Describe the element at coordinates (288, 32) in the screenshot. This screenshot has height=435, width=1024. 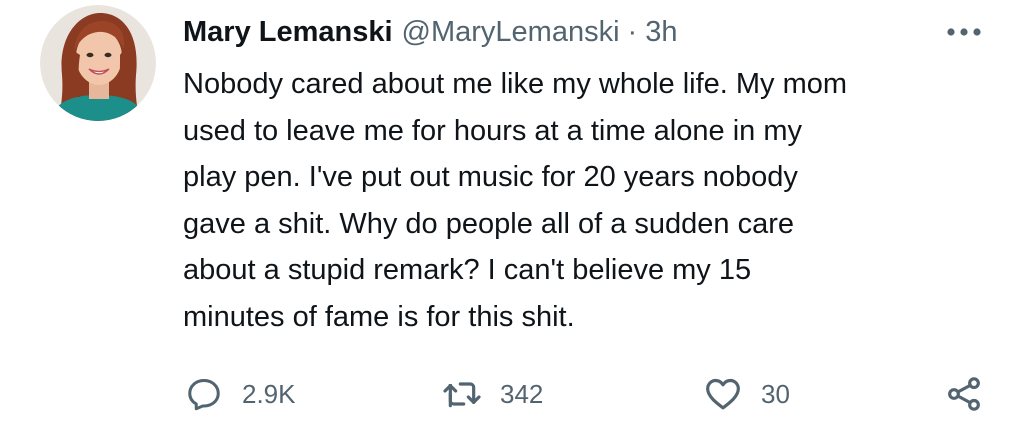
I see `display-name: Mary Lemanski` at that location.